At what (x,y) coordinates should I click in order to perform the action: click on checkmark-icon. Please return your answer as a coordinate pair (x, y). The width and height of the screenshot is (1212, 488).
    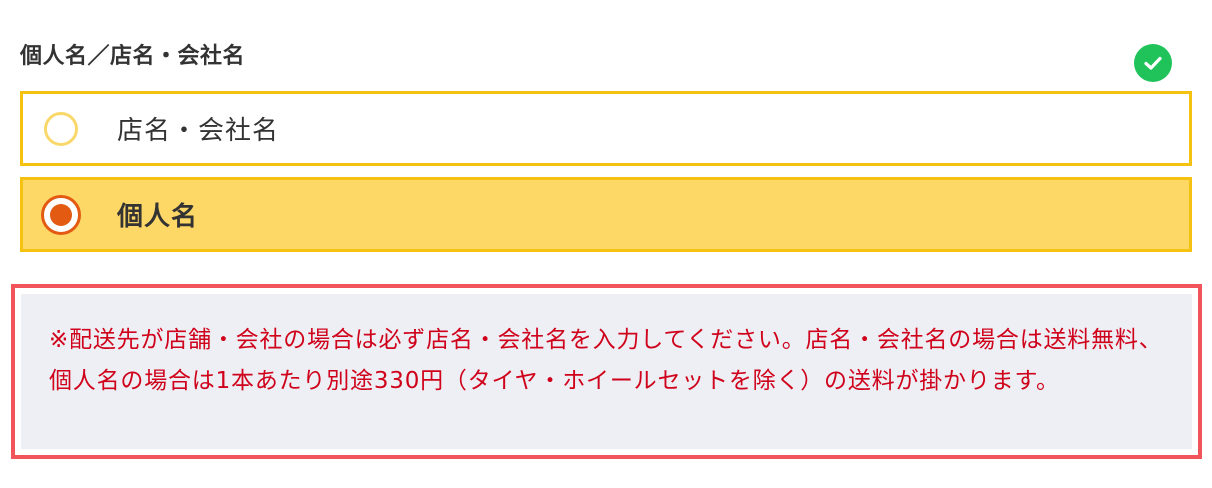
    Looking at the image, I should click on (1153, 63).